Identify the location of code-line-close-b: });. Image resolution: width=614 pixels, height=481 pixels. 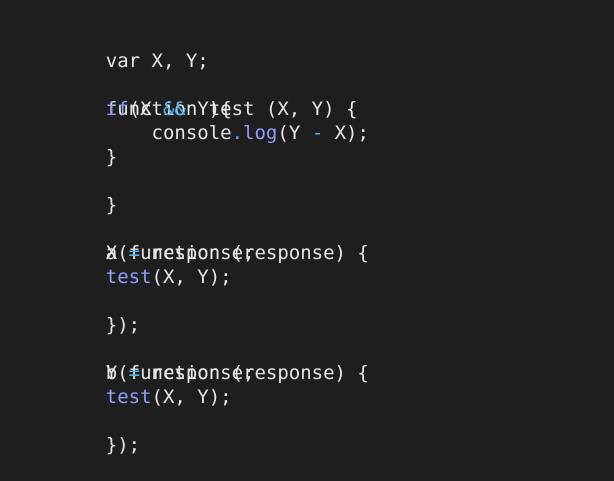
(100, 432).